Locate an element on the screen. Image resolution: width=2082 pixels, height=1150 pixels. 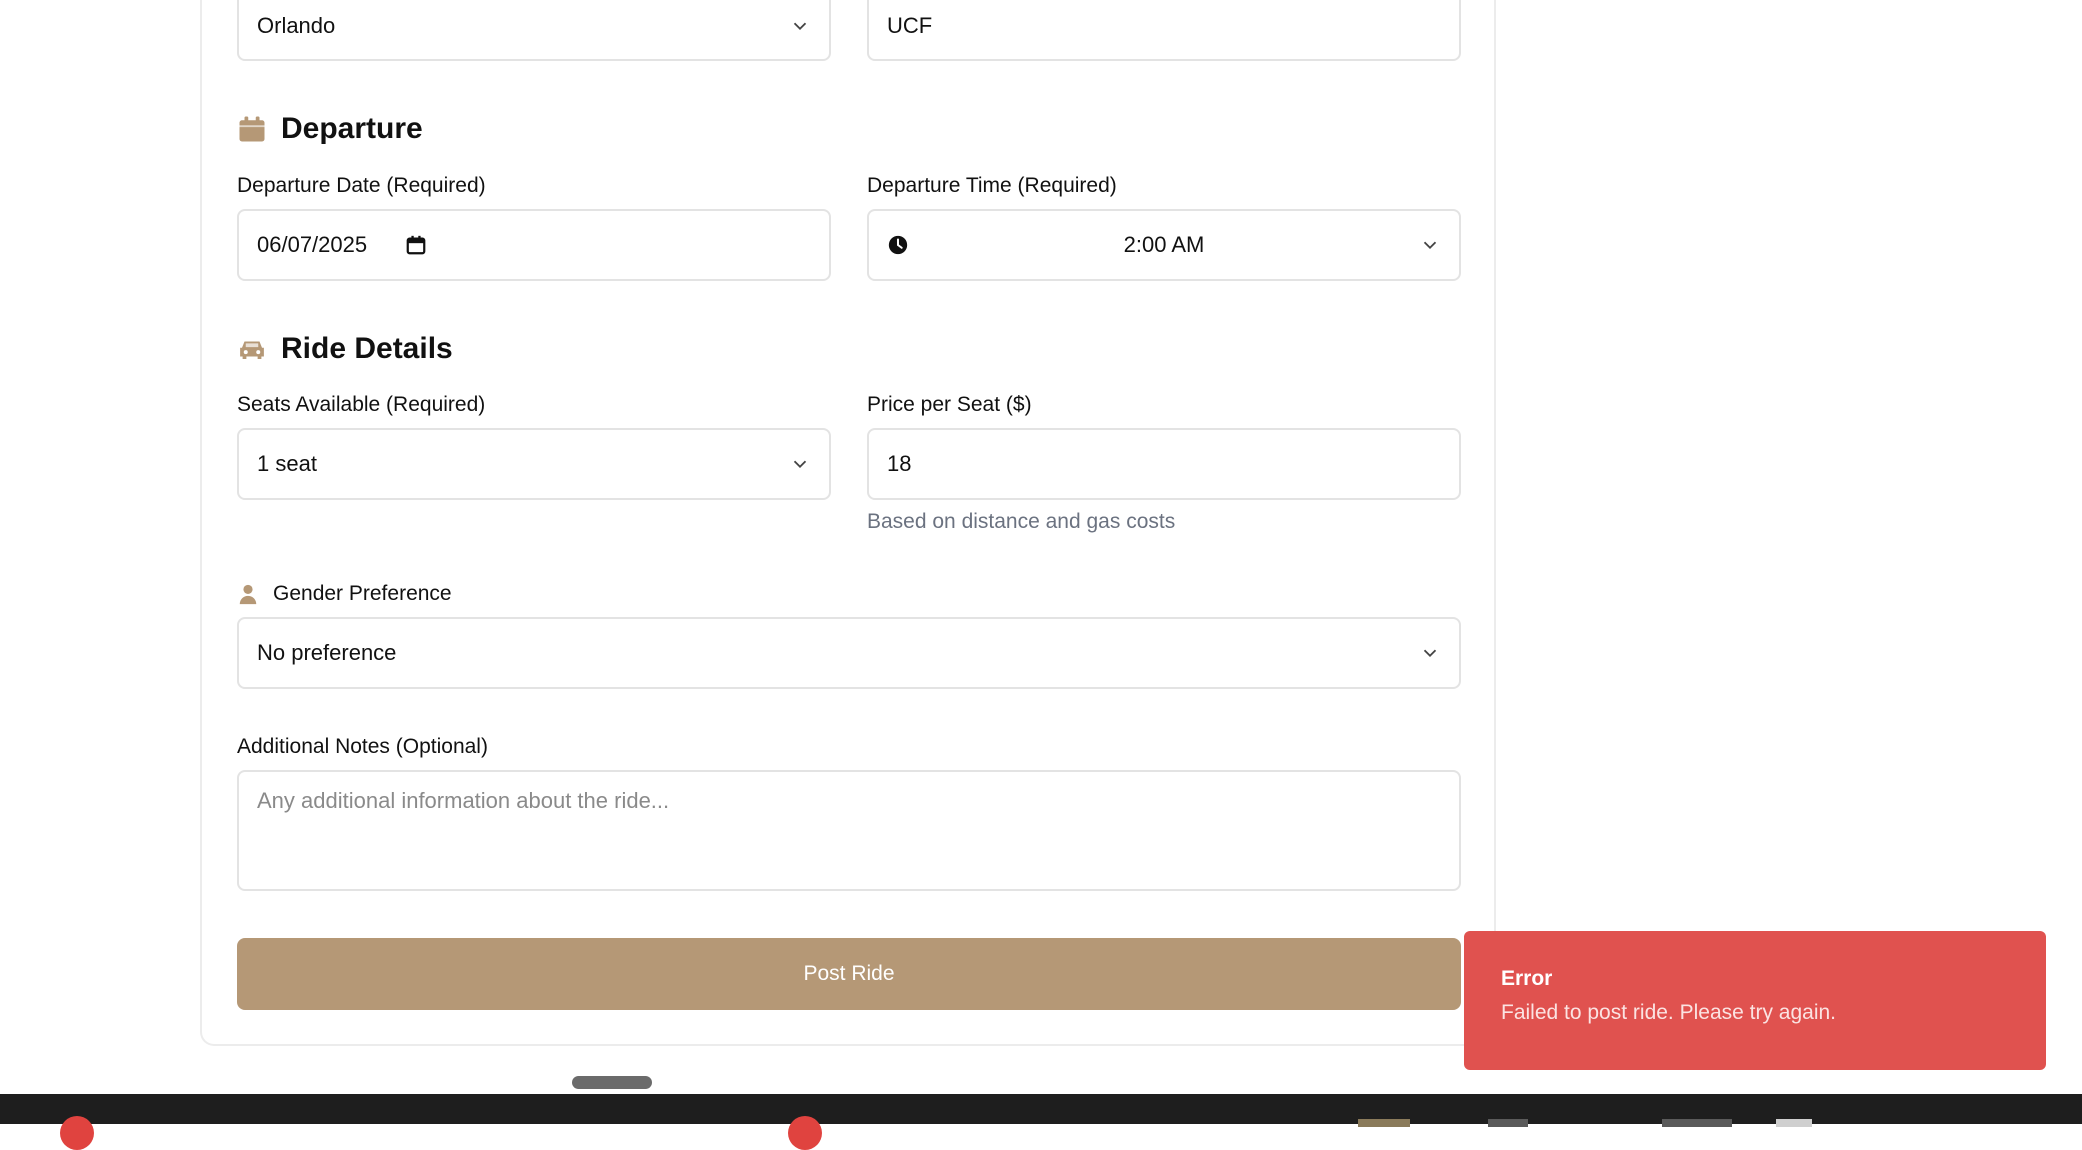
toast-message: Failed to post ride. Please try again. is located at coordinates (1669, 1012).